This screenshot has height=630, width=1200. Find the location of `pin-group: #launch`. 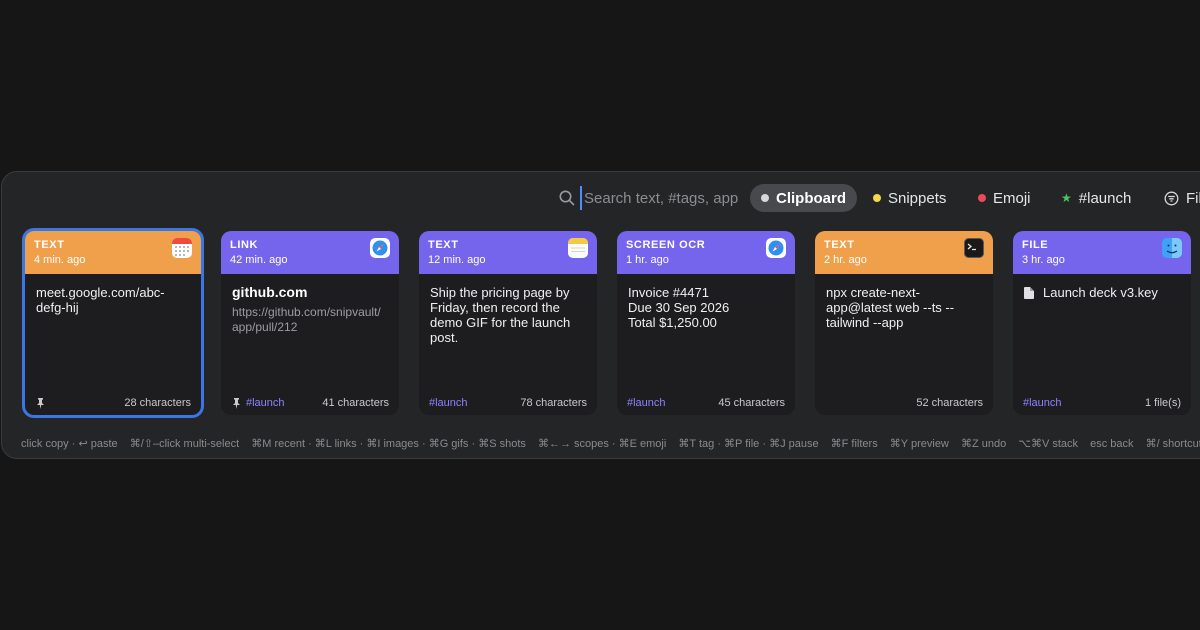

pin-group: #launch is located at coordinates (258, 403).